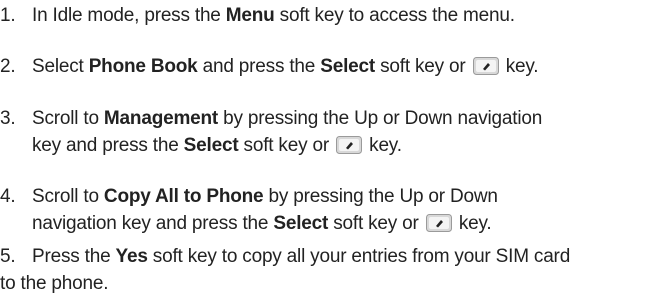  I want to click on bold-term: Yes, so click(131, 256).